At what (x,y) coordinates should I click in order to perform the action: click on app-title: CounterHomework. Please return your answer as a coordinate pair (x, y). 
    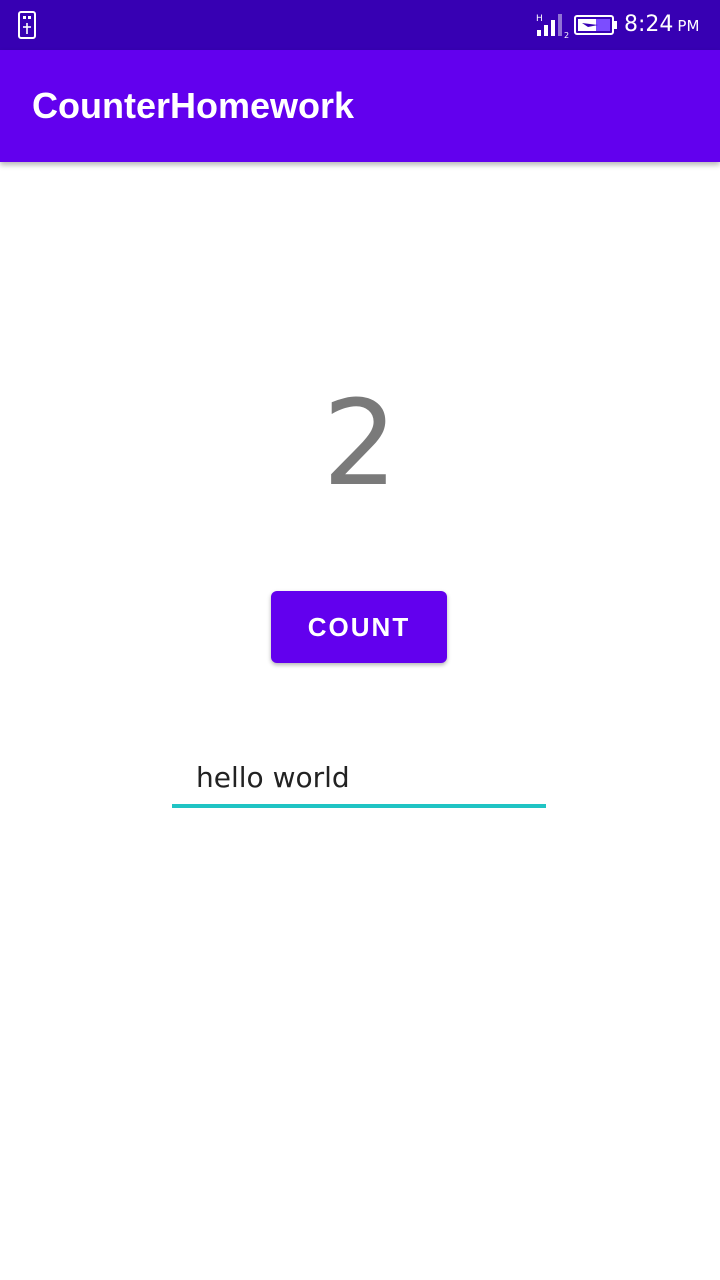
    Looking at the image, I should click on (193, 105).